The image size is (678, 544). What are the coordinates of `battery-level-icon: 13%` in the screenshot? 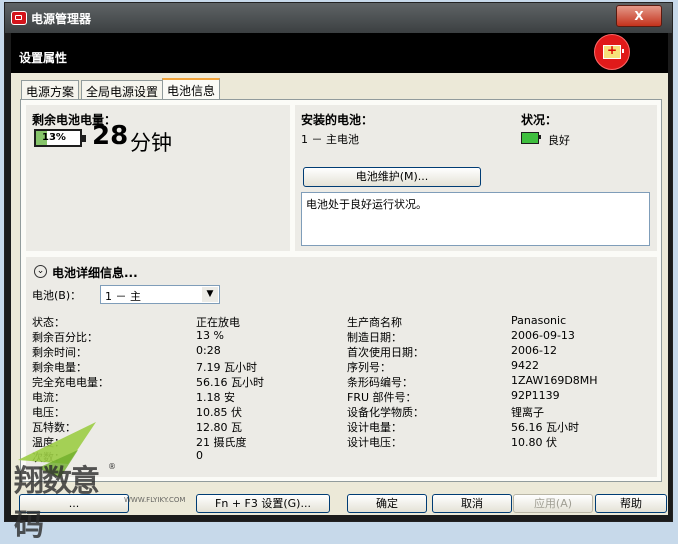 It's located at (60, 138).